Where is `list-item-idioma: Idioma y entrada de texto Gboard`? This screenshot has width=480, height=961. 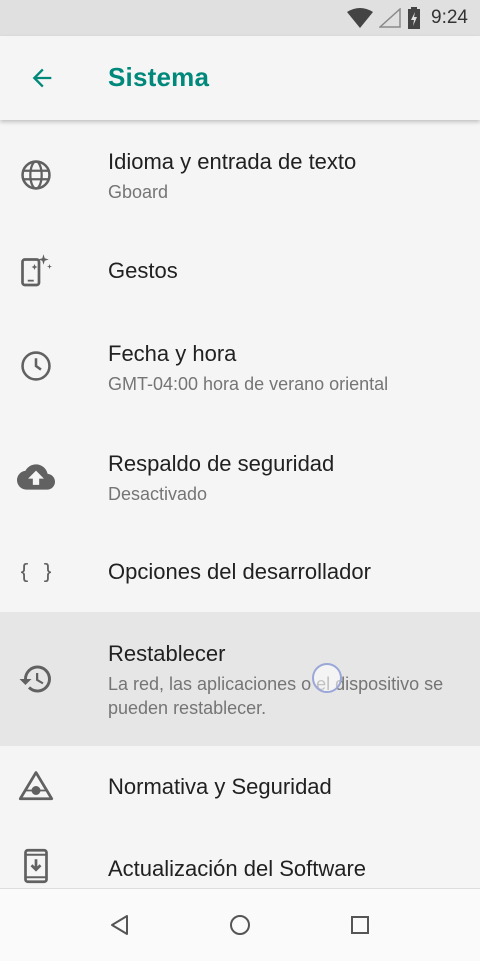
list-item-idioma: Idioma y entrada de texto Gboard is located at coordinates (240, 175).